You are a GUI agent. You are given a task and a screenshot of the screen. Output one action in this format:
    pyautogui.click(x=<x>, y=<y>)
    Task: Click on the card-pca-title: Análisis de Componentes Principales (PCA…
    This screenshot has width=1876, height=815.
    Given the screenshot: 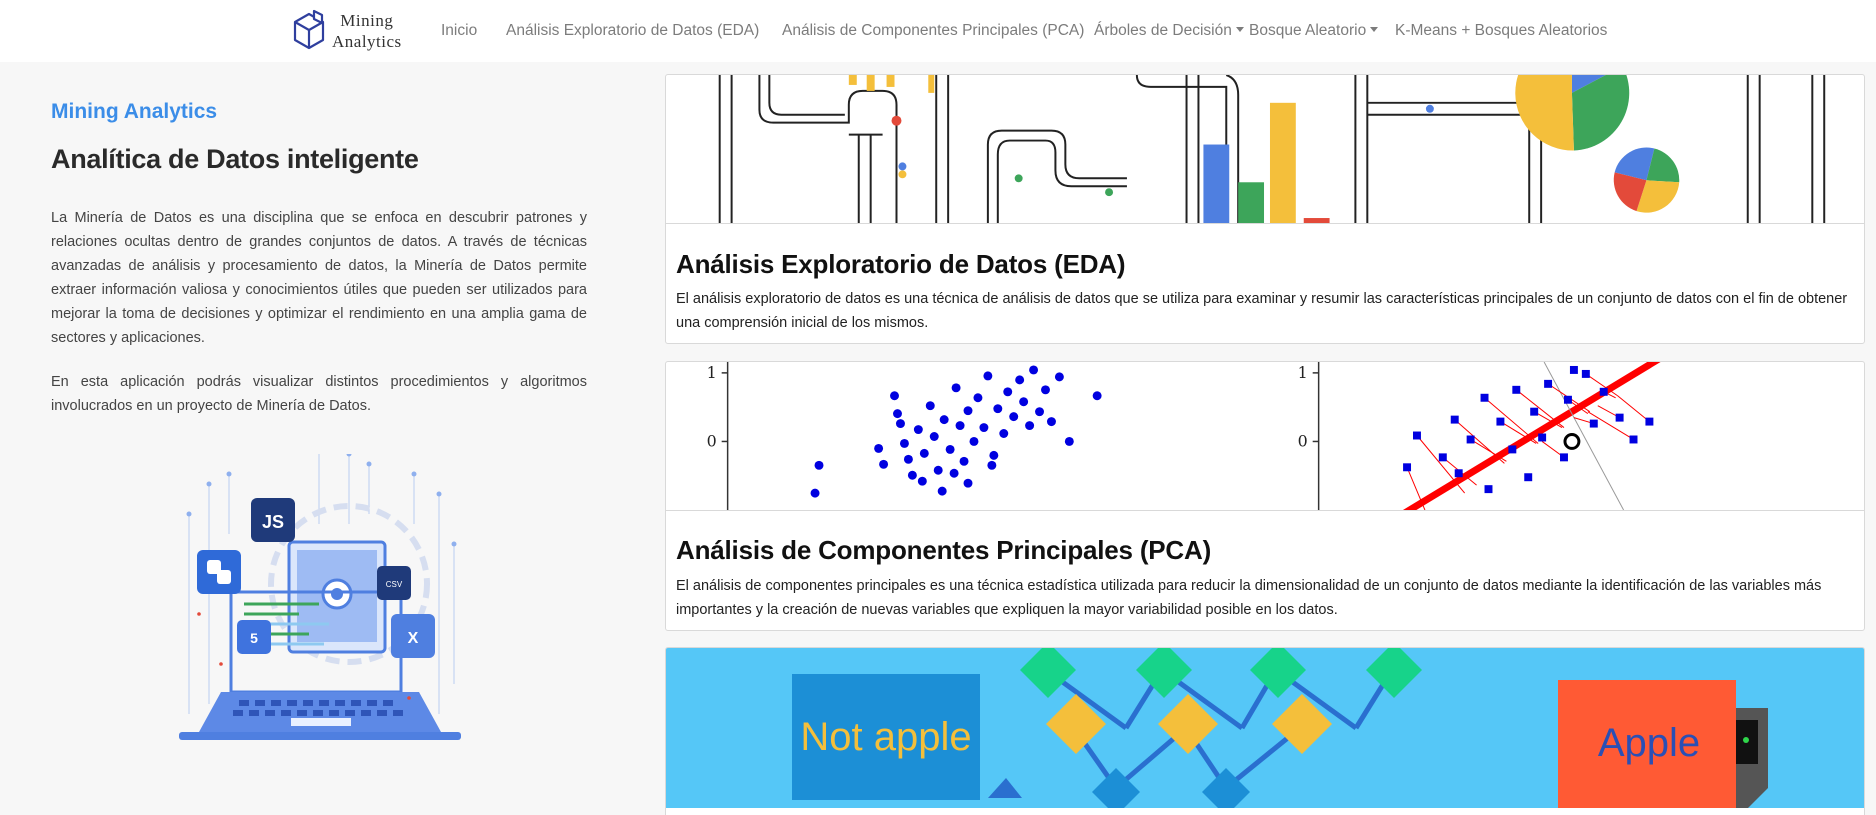 What is the action you would take?
    pyautogui.click(x=944, y=550)
    